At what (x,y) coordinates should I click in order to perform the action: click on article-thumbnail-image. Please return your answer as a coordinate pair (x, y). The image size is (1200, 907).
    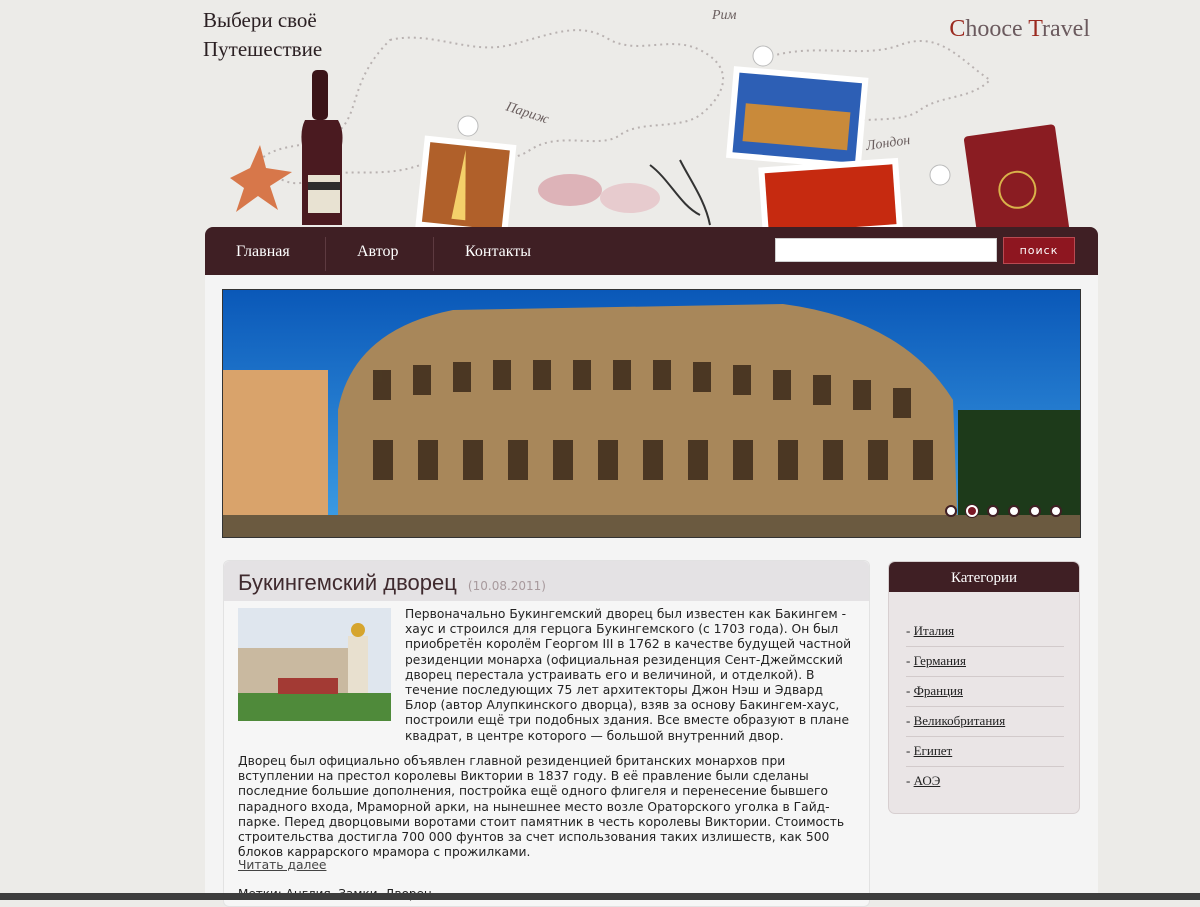
    Looking at the image, I should click on (314, 664).